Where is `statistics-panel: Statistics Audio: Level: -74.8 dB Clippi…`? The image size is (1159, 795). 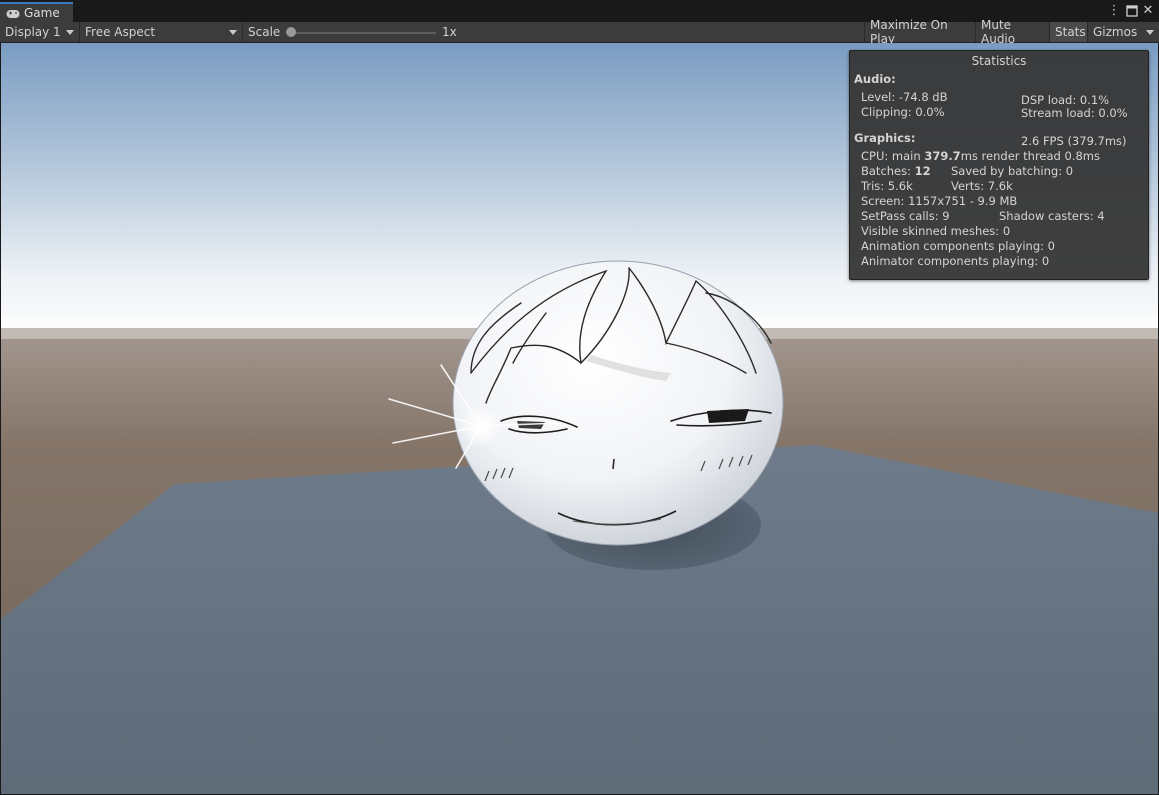 statistics-panel: Statistics Audio: Level: -74.8 dB Clippi… is located at coordinates (999, 165).